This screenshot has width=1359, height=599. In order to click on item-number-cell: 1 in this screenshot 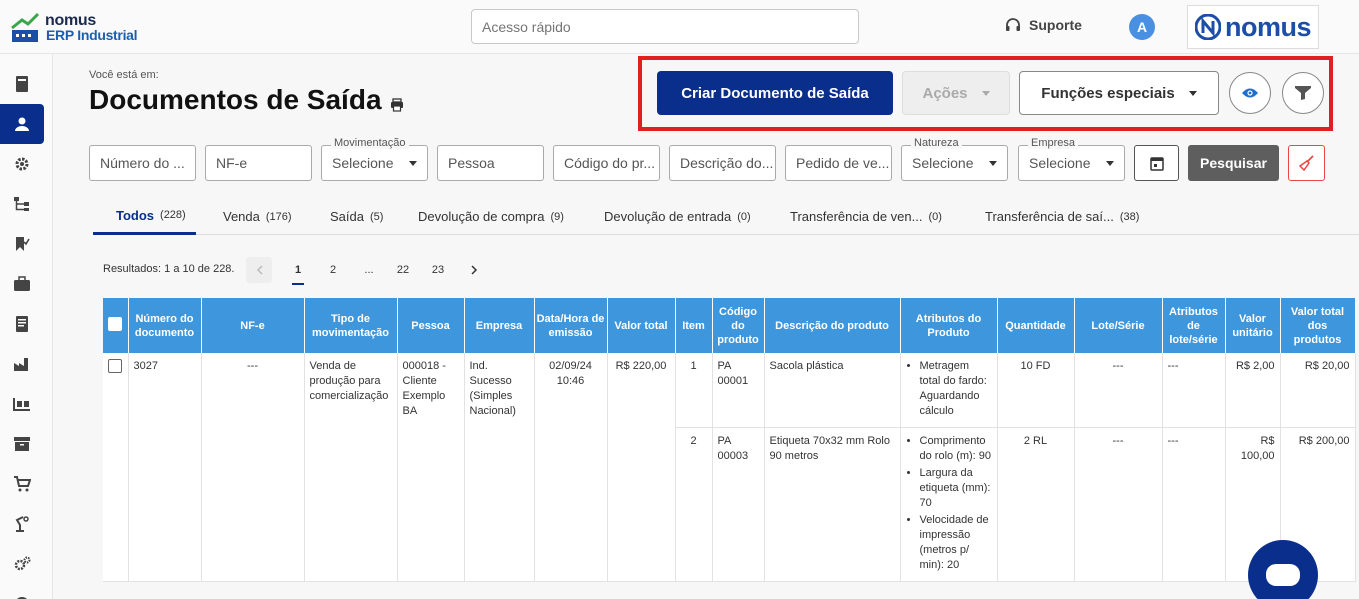, I will do `click(694, 390)`.